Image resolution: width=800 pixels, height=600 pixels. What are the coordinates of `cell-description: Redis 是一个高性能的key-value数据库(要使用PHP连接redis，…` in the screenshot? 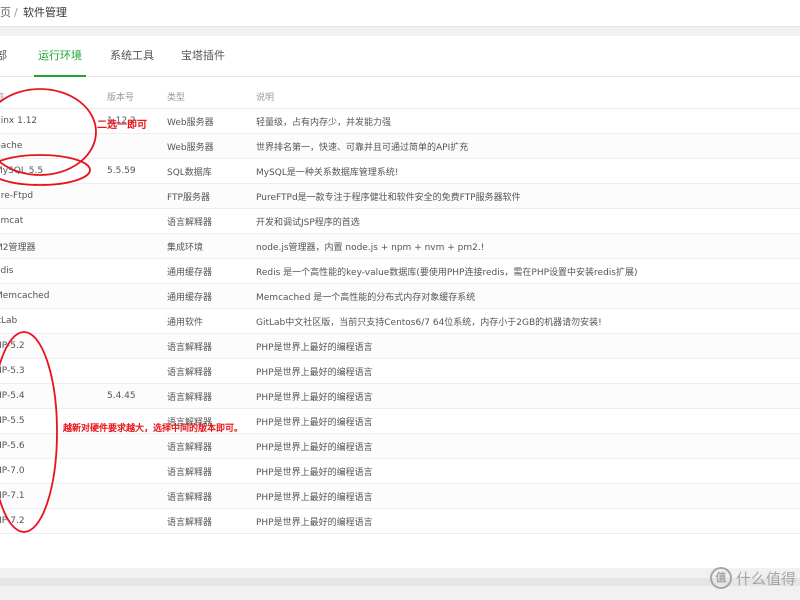 It's located at (447, 272).